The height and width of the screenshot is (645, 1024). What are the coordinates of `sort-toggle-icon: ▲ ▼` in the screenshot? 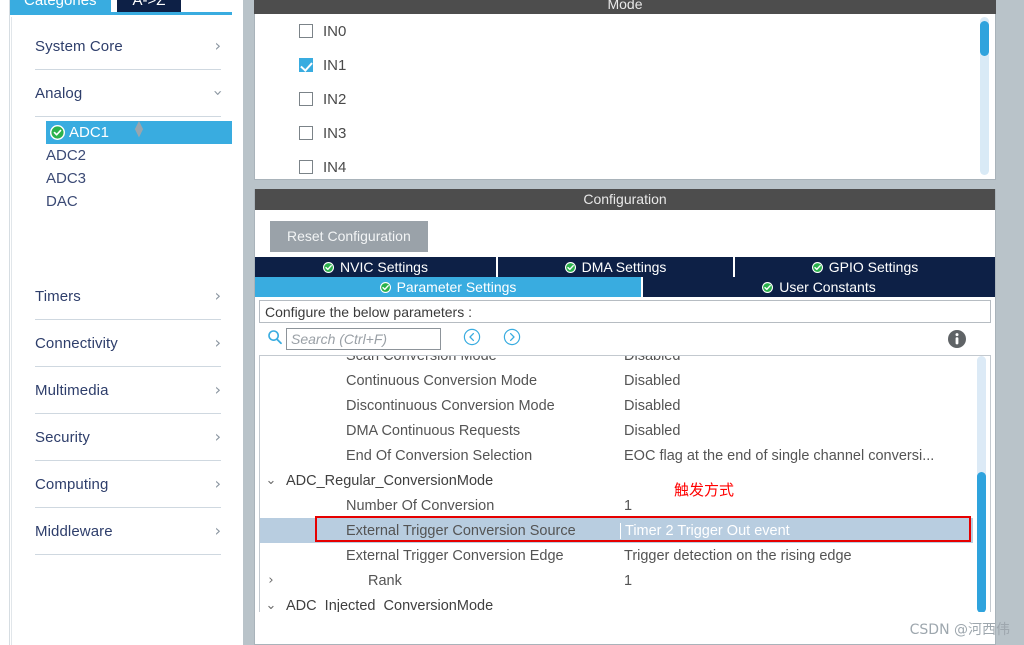 It's located at (139, 128).